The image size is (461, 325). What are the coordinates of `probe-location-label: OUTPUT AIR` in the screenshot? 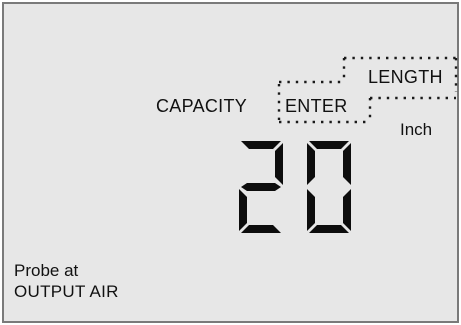 It's located at (66, 291).